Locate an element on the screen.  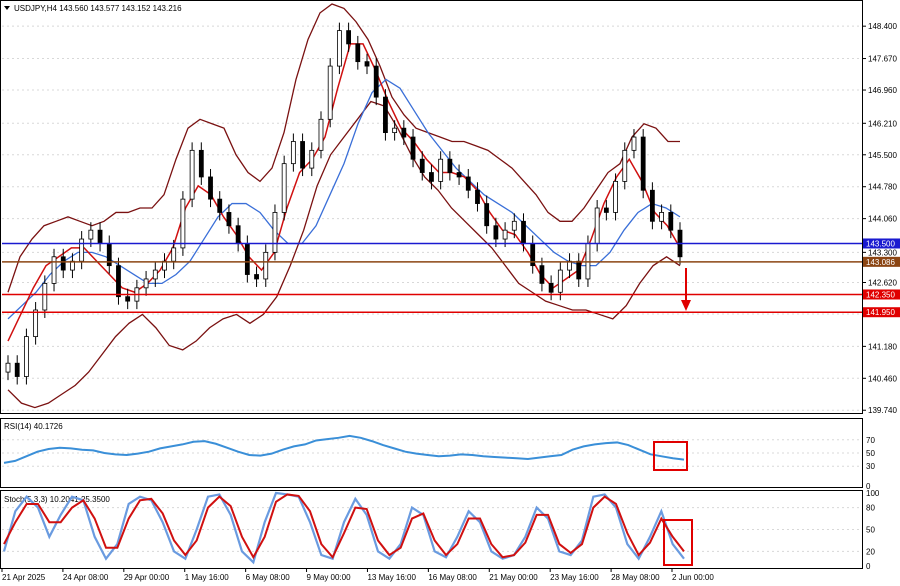
time-tick-label: 29 Apr 00:00 is located at coordinates (147, 577).